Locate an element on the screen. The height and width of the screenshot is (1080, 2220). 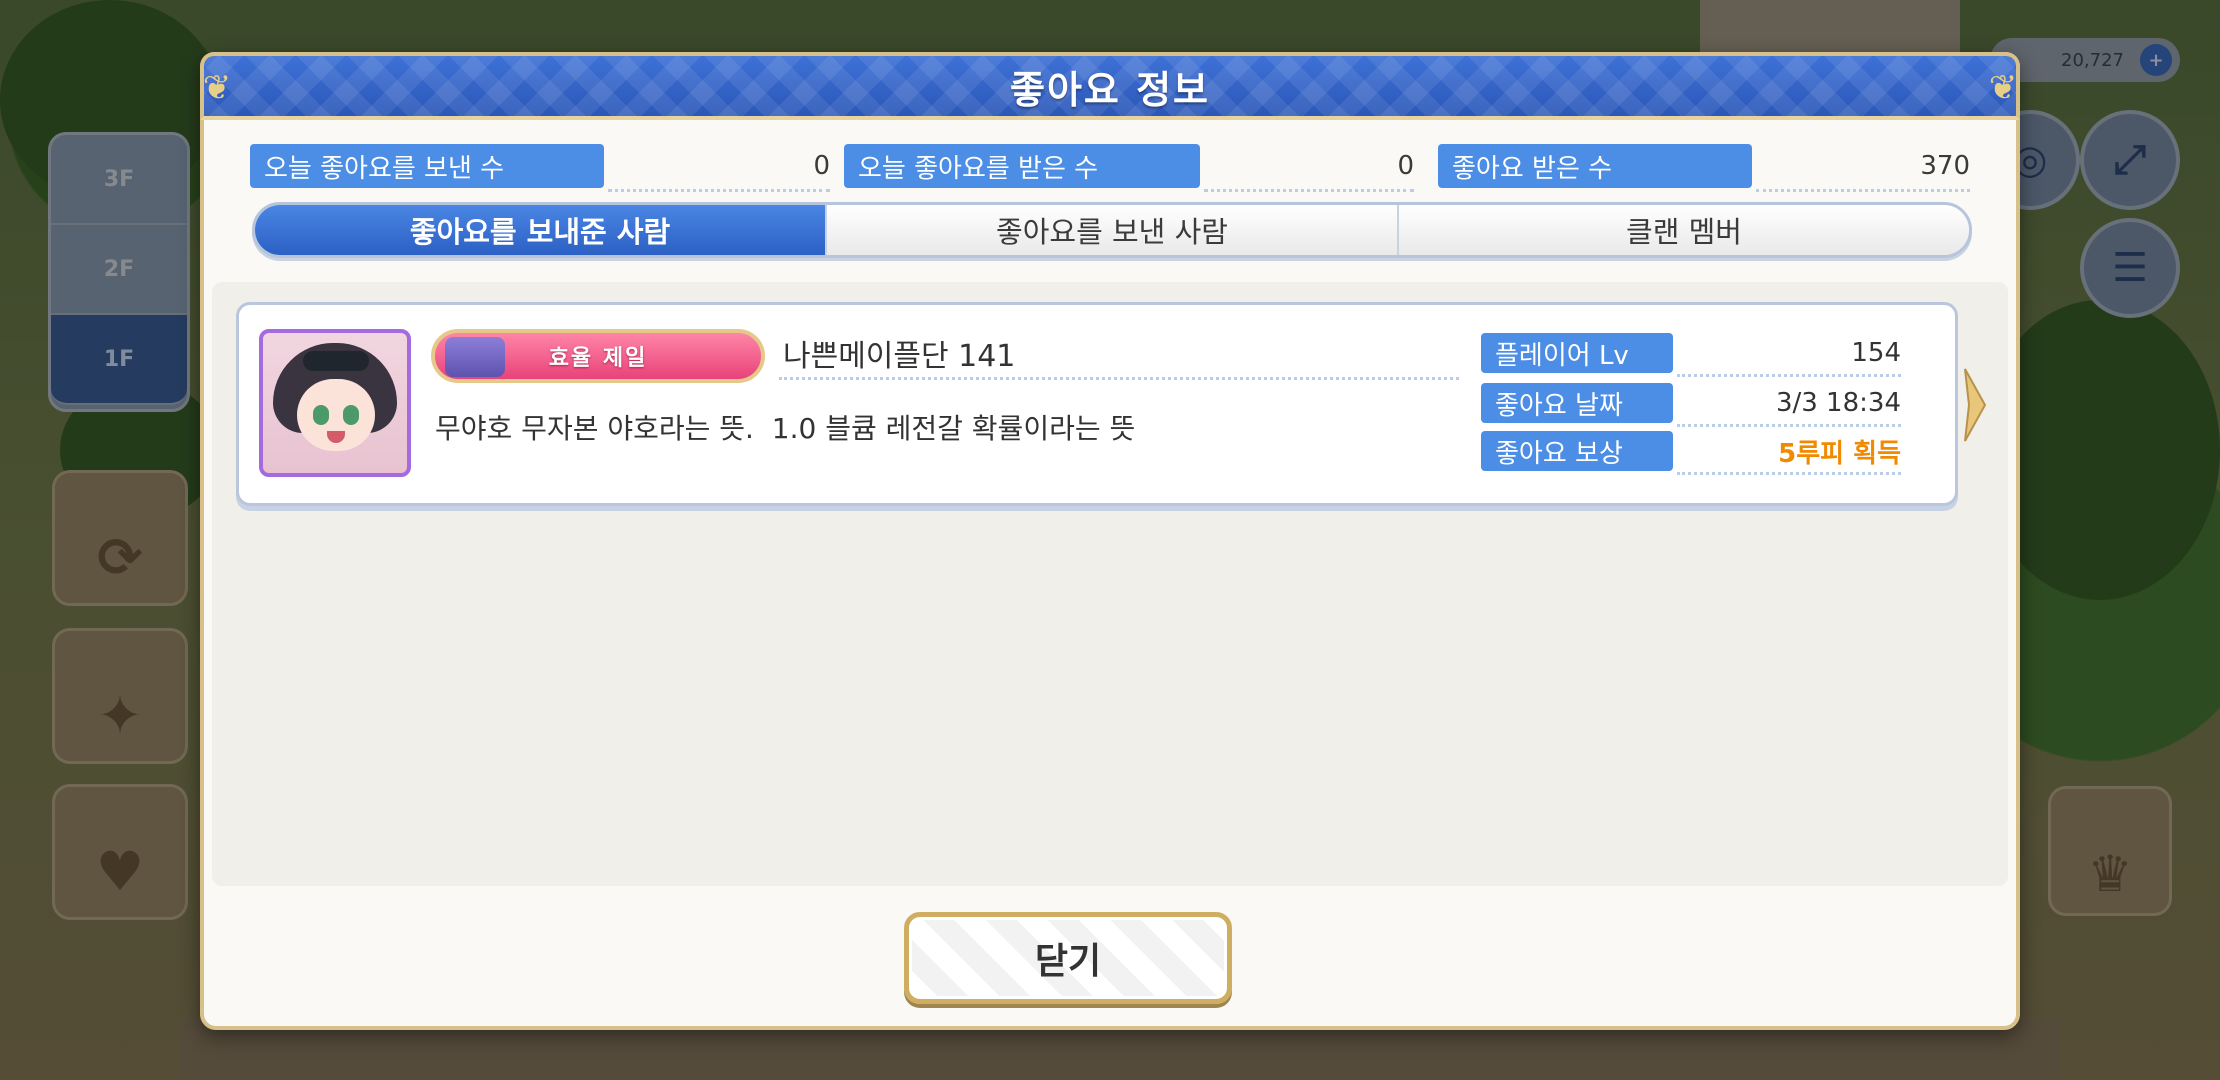
chevron-right-icon is located at coordinates (1975, 405).